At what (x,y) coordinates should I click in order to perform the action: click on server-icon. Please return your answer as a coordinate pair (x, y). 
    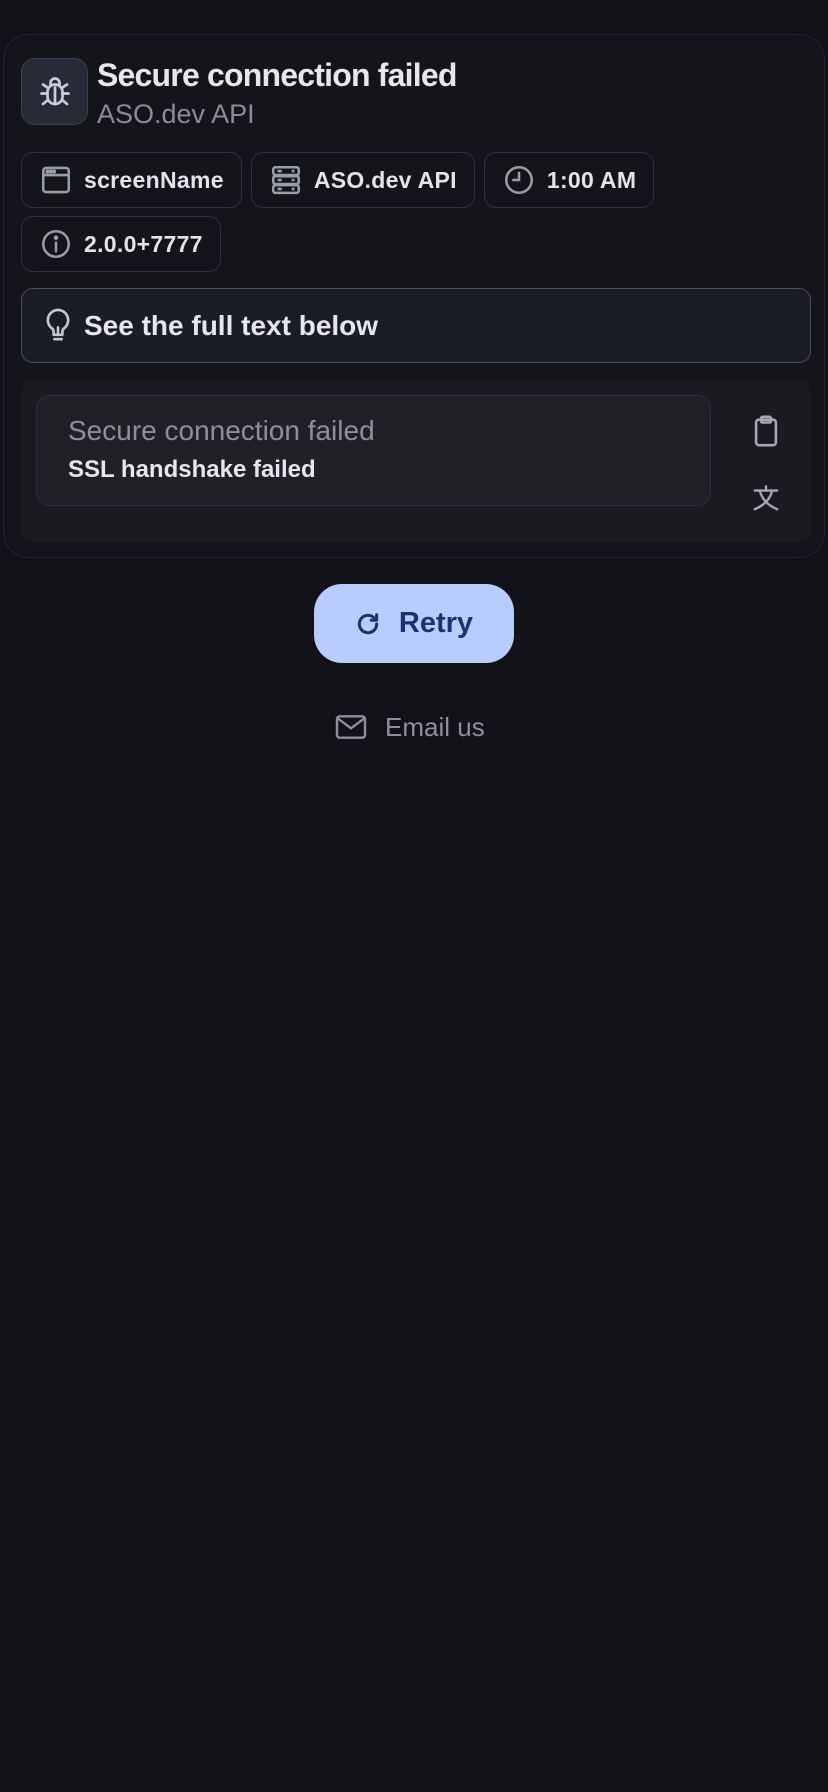
    Looking at the image, I should click on (285, 180).